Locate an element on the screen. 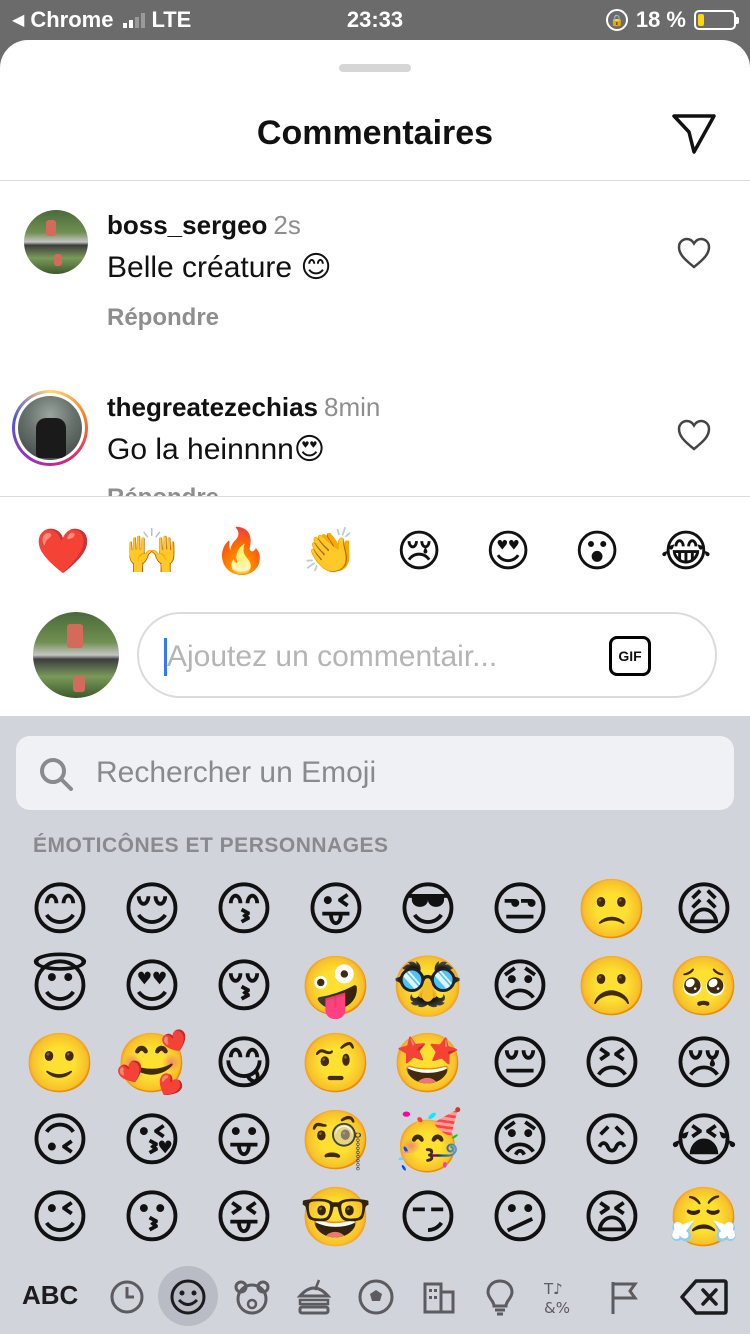 This screenshot has width=750, height=1334. keyboard-category-bar: ABC T♪ &% is located at coordinates (375, 1298).